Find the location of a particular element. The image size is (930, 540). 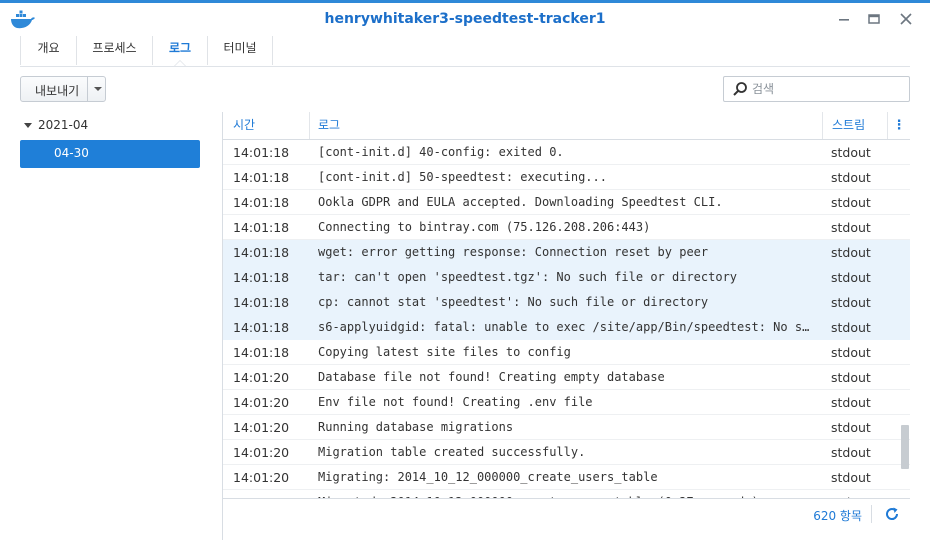

tree-item-selected: 04-30 is located at coordinates (110, 154).